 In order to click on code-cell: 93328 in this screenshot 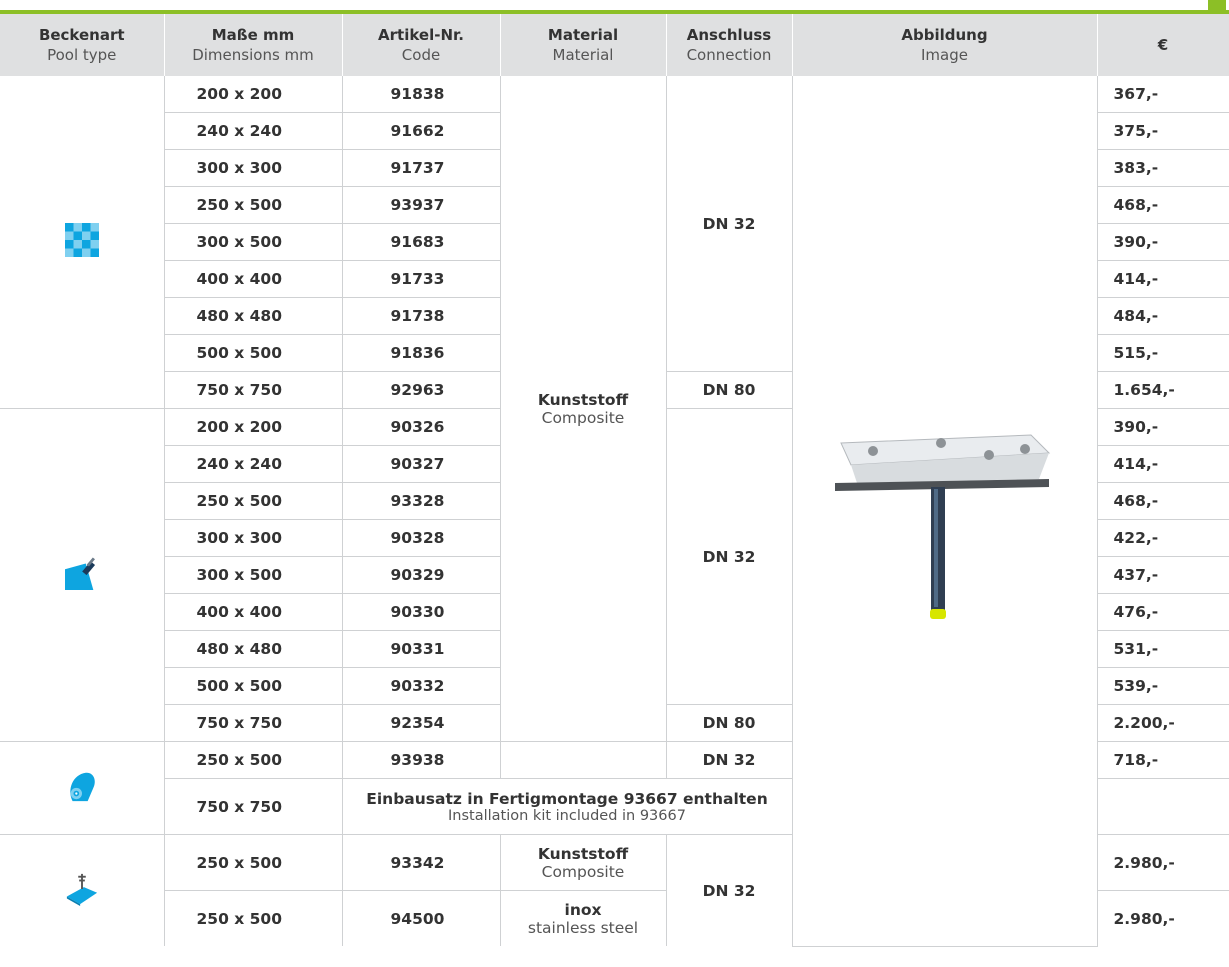, I will do `click(421, 501)`.